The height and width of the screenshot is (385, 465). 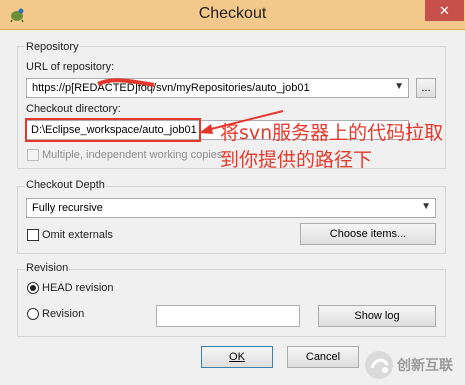 I want to click on head-revision-radio, so click(x=33, y=288).